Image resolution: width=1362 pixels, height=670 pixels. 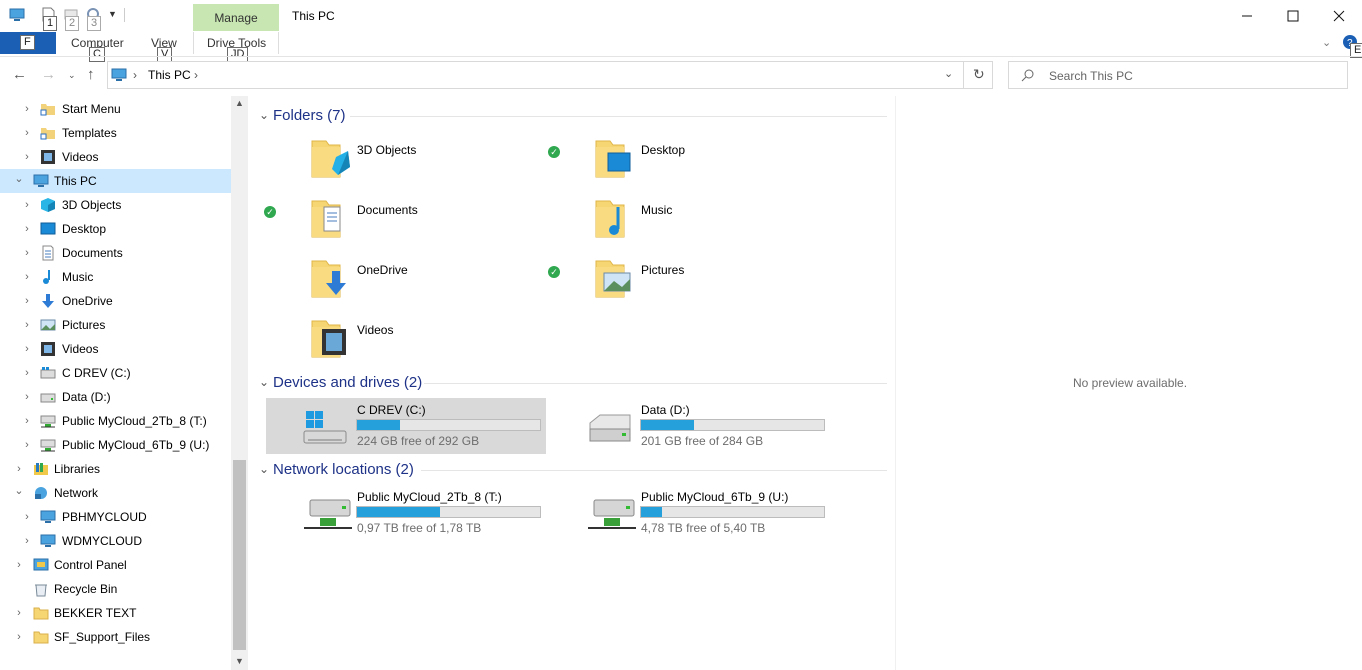 I want to click on folder-music-icon, so click(x=616, y=220).